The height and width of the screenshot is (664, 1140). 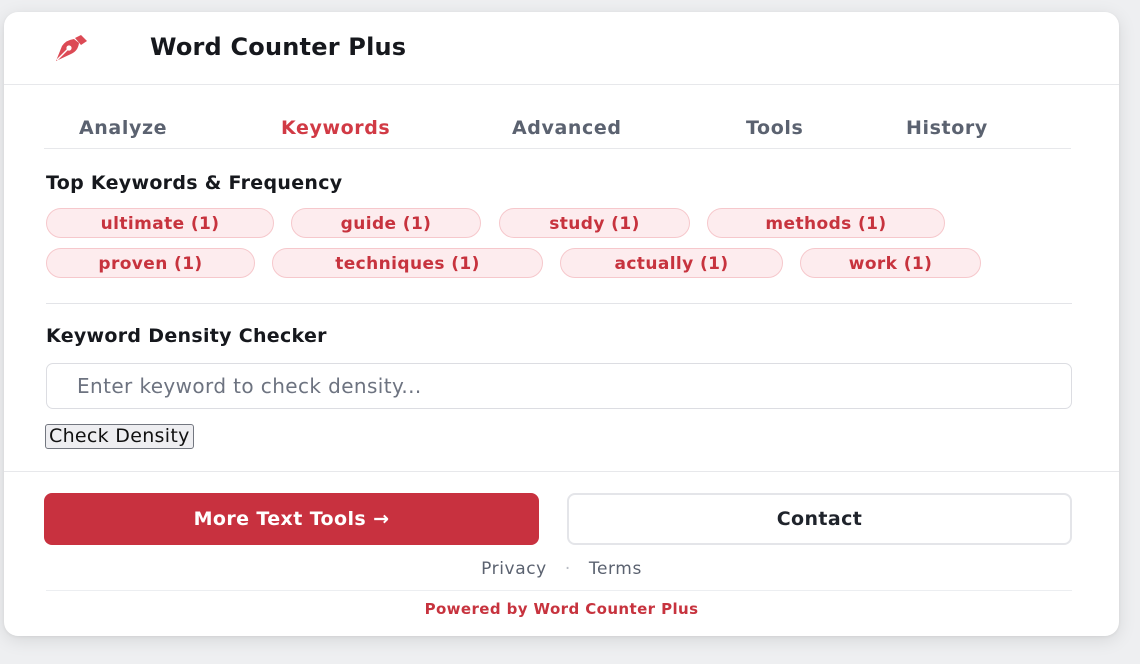 I want to click on check-density-button: Check Density, so click(x=119, y=436).